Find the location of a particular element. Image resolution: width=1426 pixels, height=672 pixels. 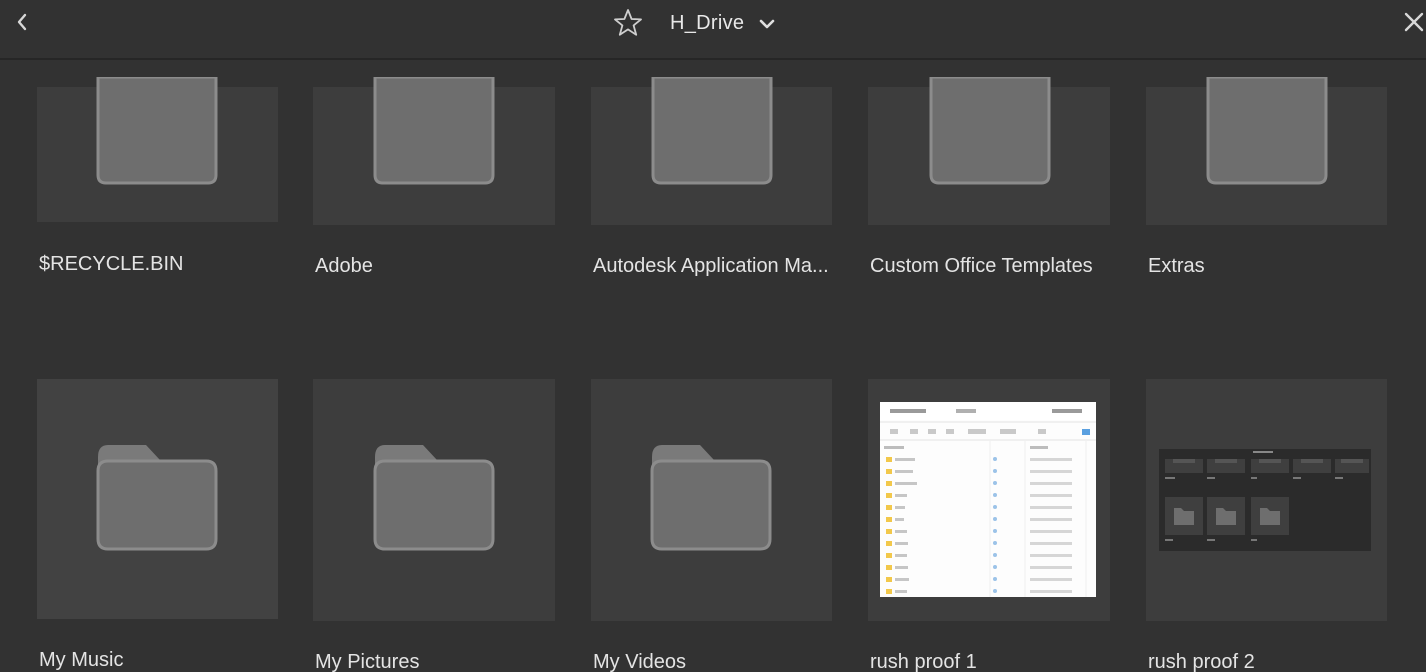

location-title: H_Drive is located at coordinates (707, 23).